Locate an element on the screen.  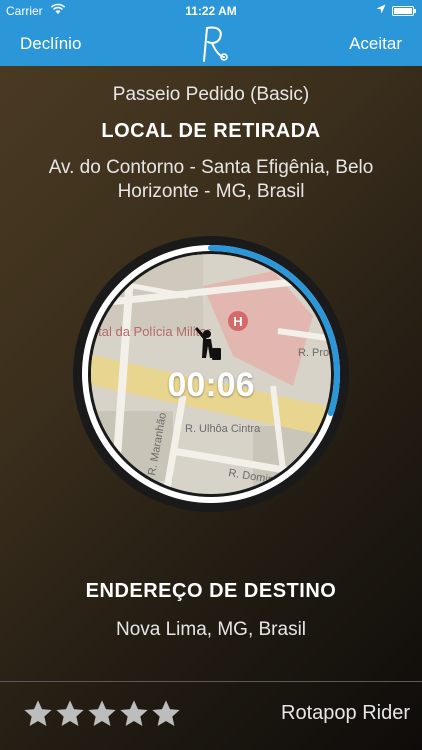
destination-address: Nova Lima, MG, Brasil is located at coordinates (211, 629).